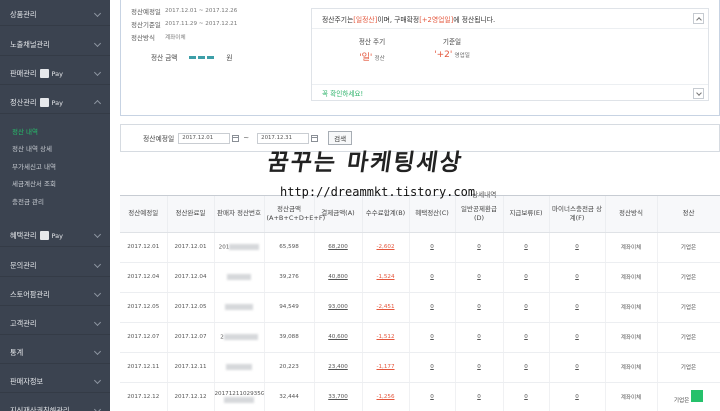 The height and width of the screenshot is (411, 720). I want to click on due-date-cell: 2017.12.04, so click(144, 277).